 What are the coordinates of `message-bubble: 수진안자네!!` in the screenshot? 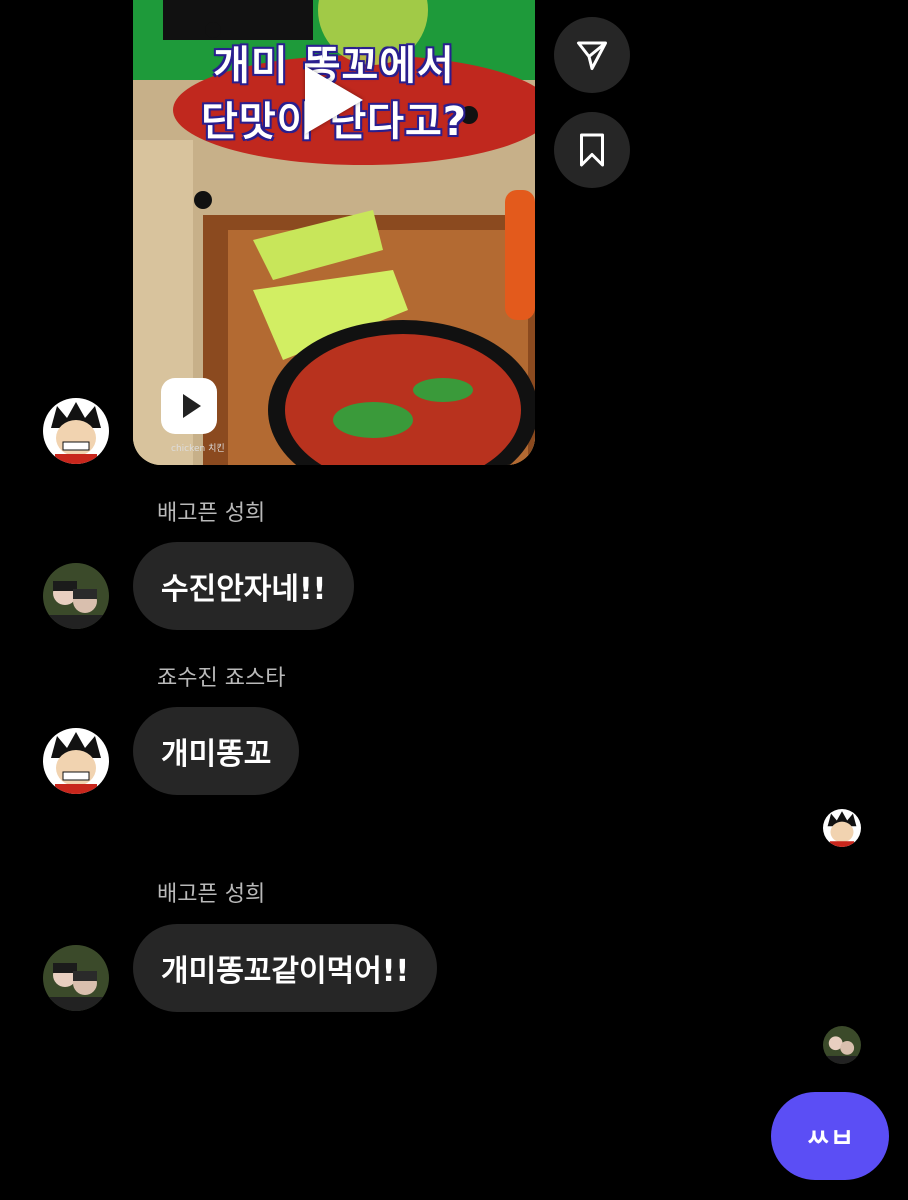 It's located at (244, 586).